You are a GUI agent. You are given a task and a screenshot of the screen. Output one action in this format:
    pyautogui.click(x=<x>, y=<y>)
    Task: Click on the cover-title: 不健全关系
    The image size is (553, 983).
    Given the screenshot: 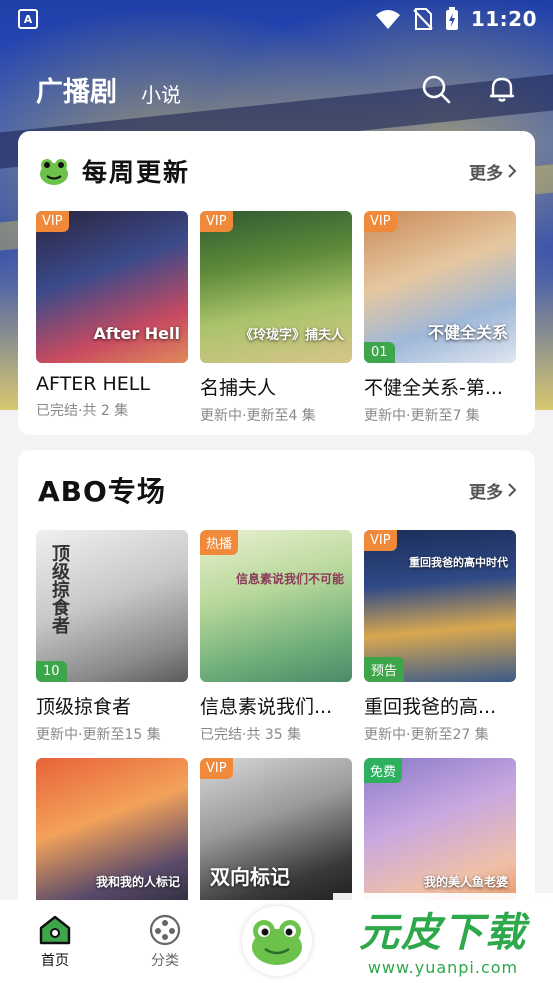 What is the action you would take?
    pyautogui.click(x=467, y=332)
    